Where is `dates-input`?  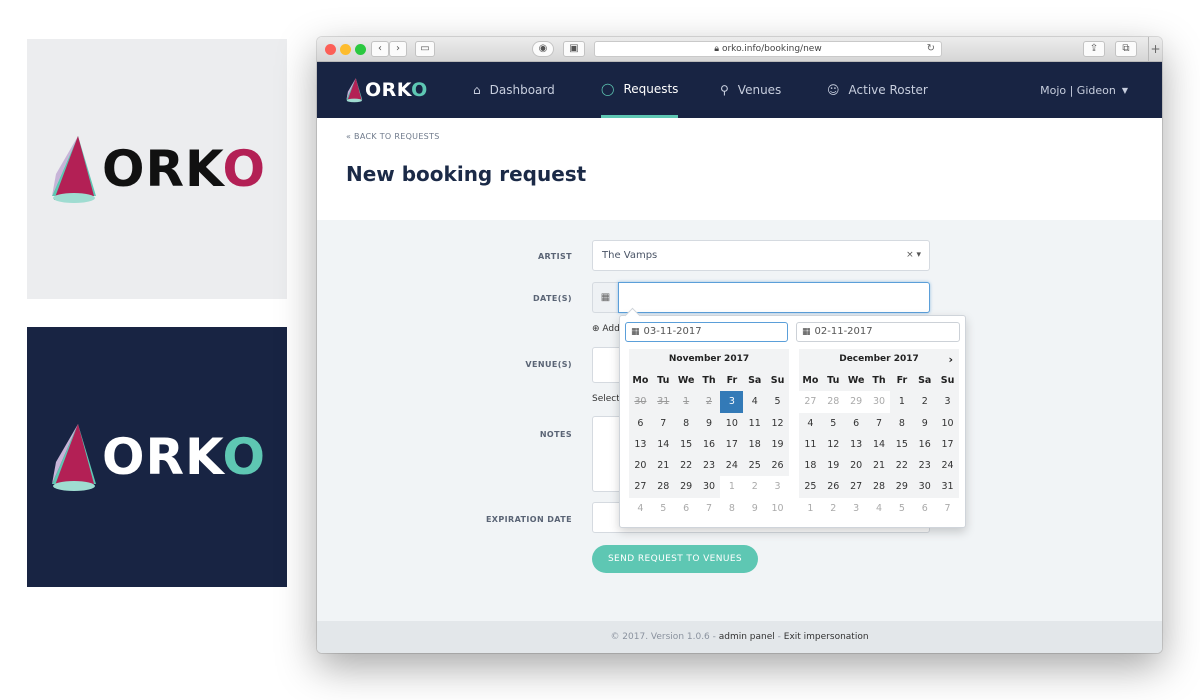 dates-input is located at coordinates (774, 297).